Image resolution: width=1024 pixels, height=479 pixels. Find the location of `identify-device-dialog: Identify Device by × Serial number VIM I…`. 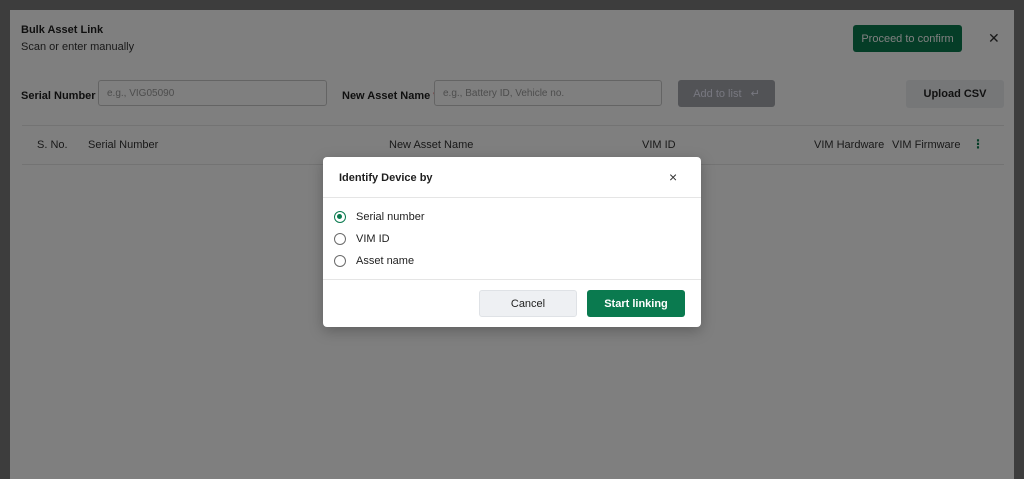

identify-device-dialog: Identify Device by × Serial number VIM I… is located at coordinates (512, 242).